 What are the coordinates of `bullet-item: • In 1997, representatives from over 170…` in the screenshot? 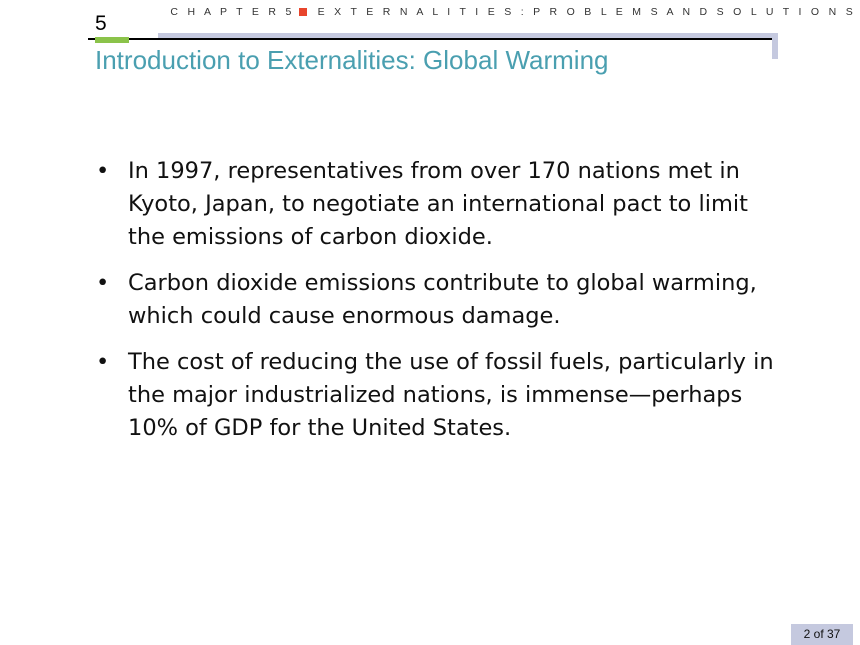 It's located at (436, 204).